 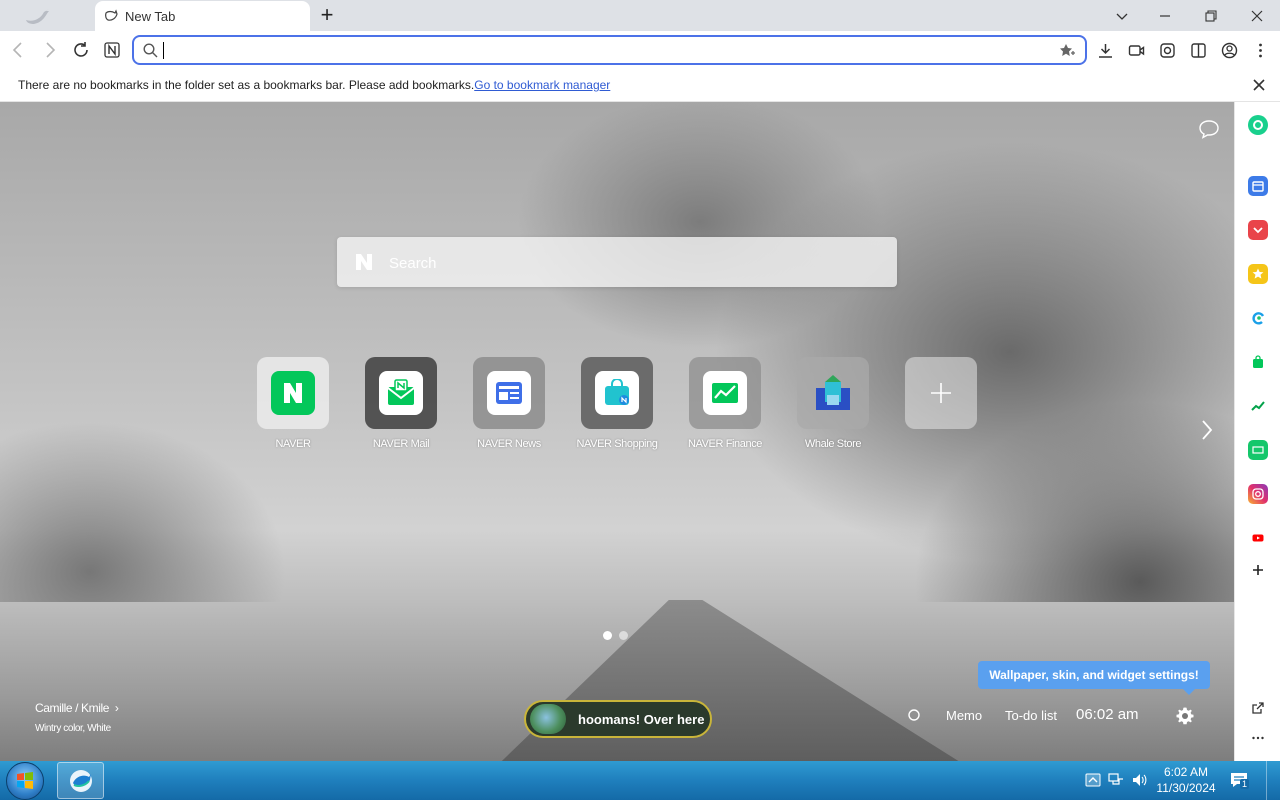 I want to click on screen-capture-button, so click(x=1136, y=50).